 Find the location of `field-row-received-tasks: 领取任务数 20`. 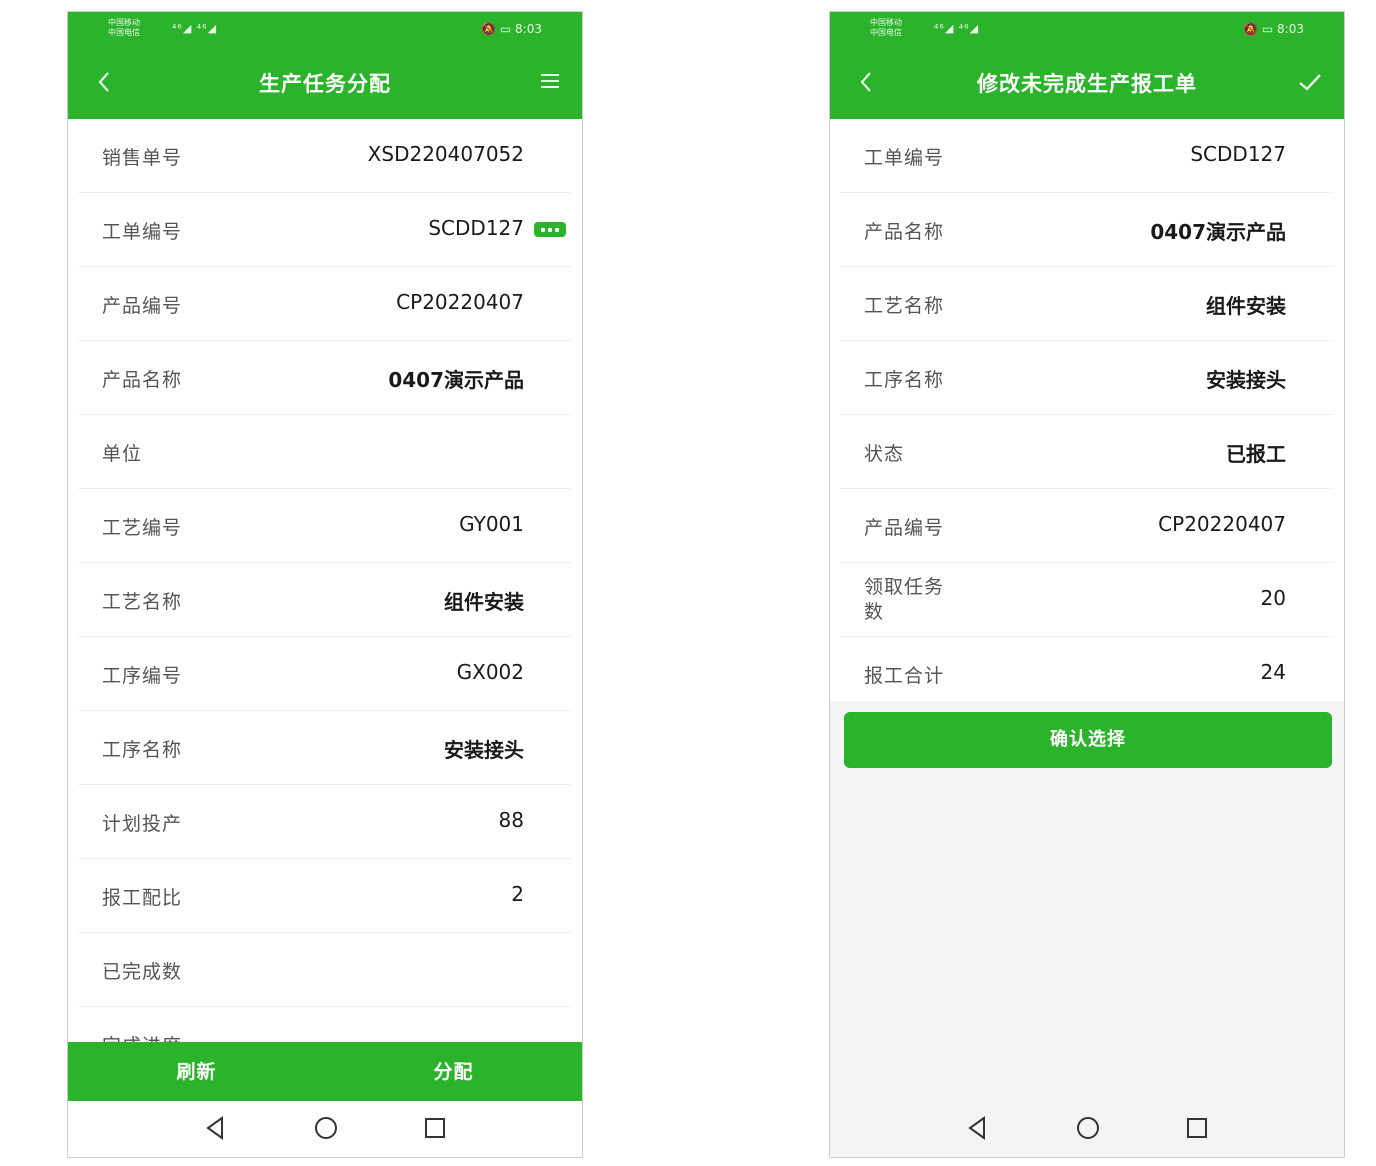

field-row-received-tasks: 领取任务数 20 is located at coordinates (1087, 600).